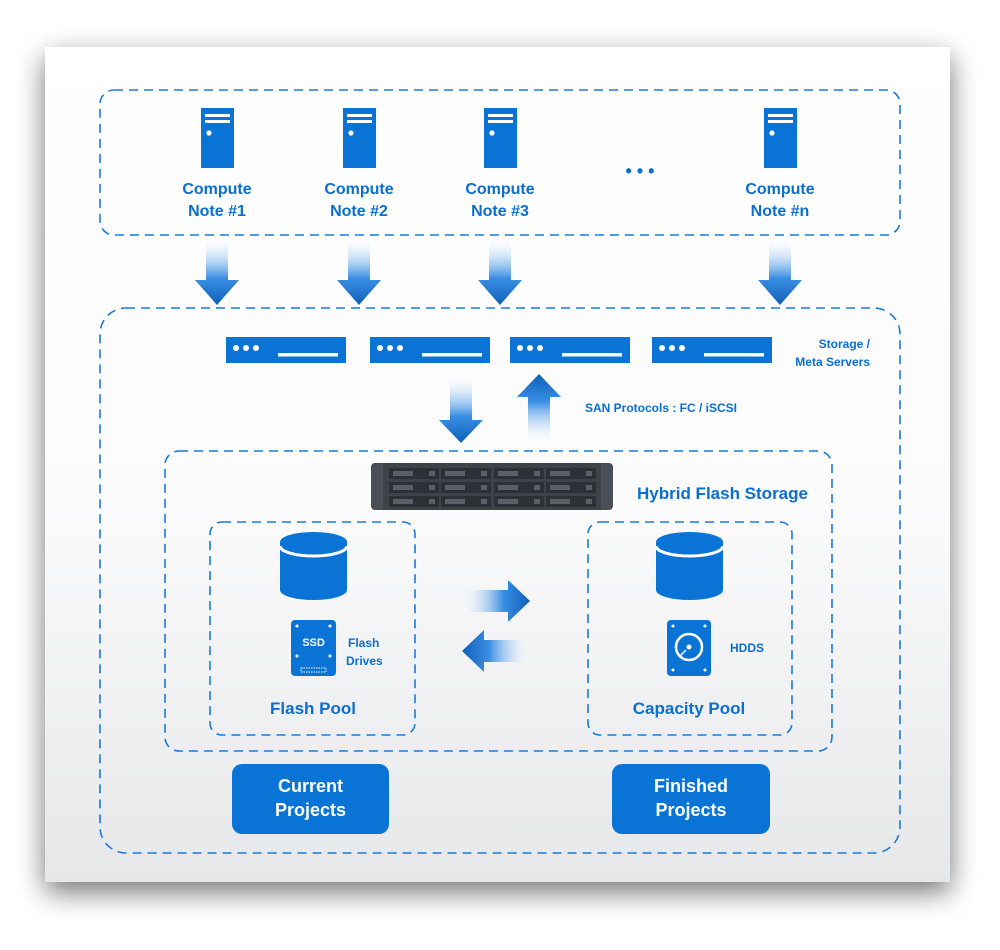 This screenshot has height=950, width=1000. Describe the element at coordinates (310, 799) in the screenshot. I see `current-projects-button: Current Projects` at that location.